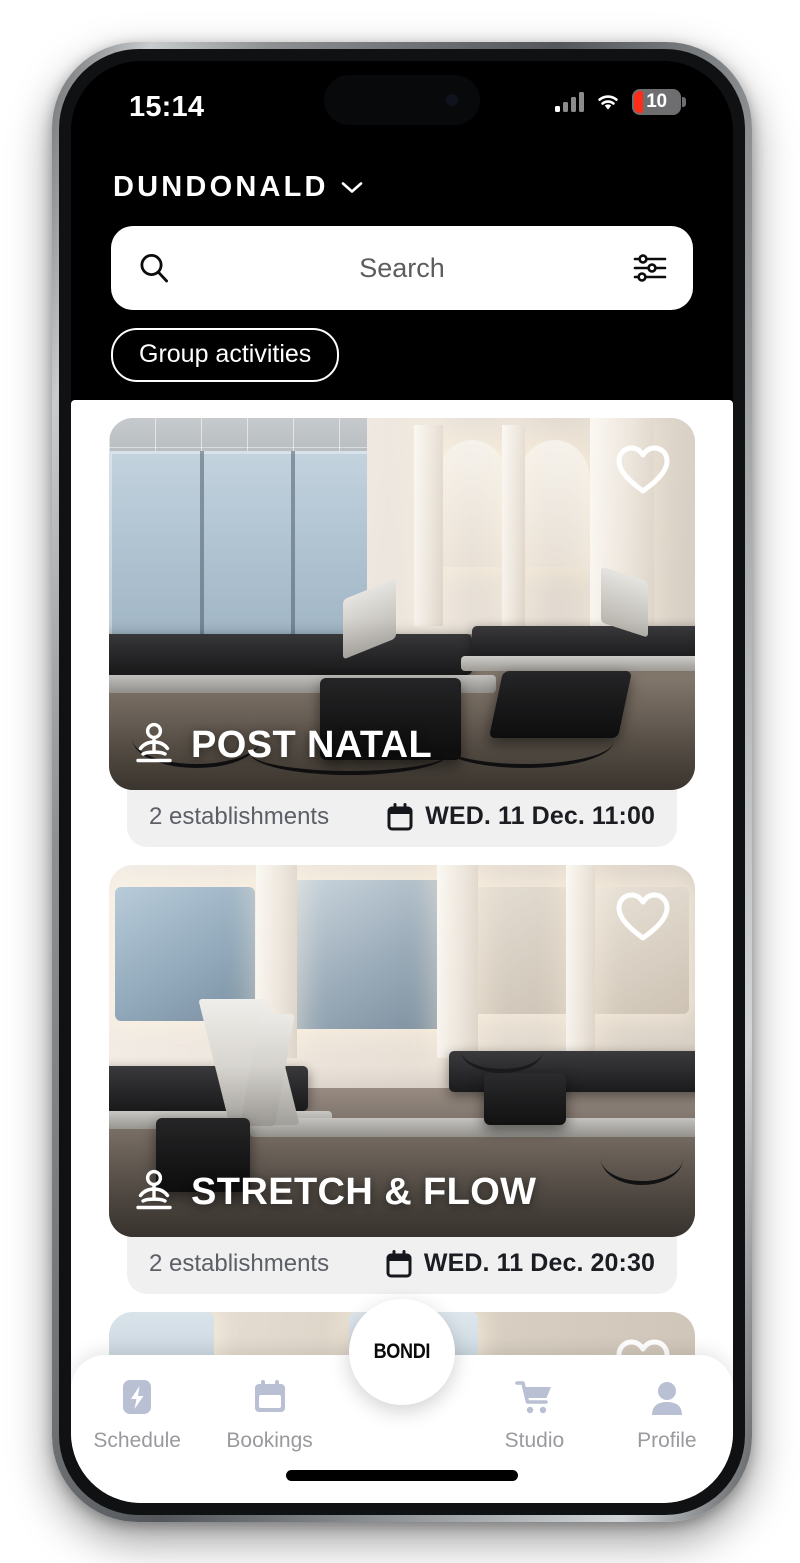  Describe the element at coordinates (402, 346) in the screenshot. I see `filter-chip-row: Group activities` at that location.